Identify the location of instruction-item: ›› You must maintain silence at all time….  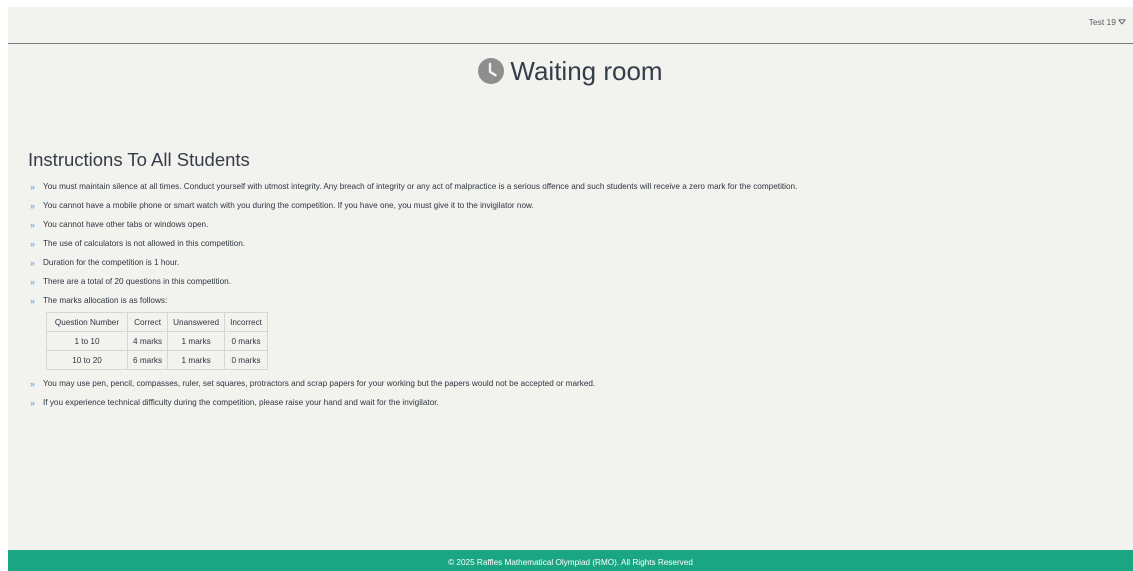
(570, 186).